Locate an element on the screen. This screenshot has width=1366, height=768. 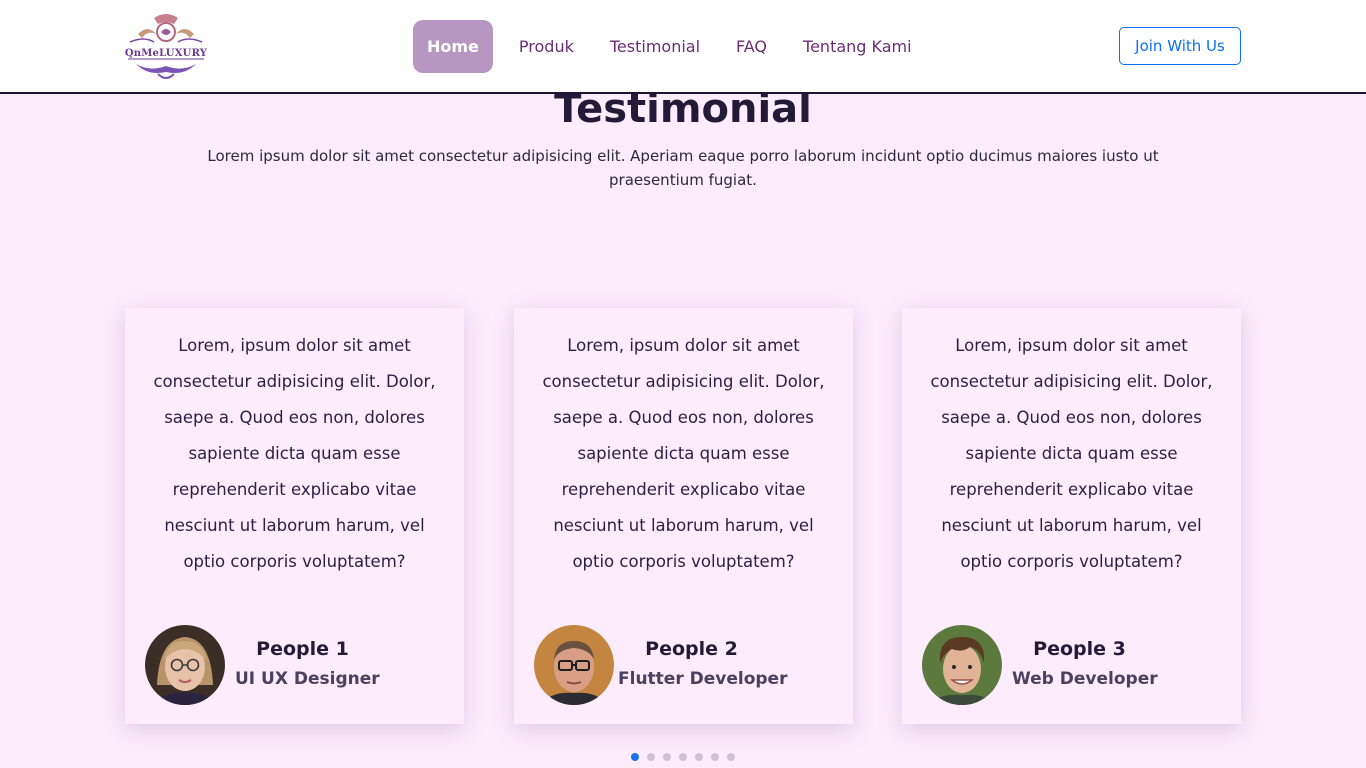
brand-logo: QnMeLUXURY is located at coordinates (166, 47).